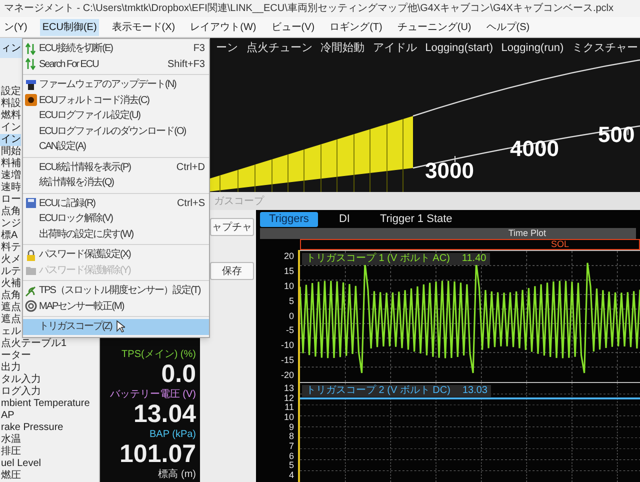 The height and width of the screenshot is (482, 640). What do you see at coordinates (293, 27) in the screenshot?
I see `menu-bar-item: ビュー(V)` at bounding box center [293, 27].